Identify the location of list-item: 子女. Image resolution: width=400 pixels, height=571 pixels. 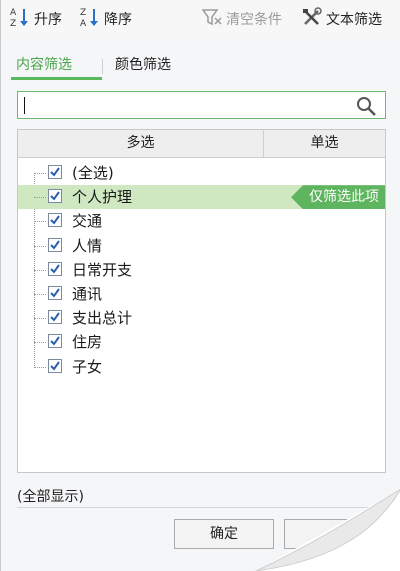
(201, 367).